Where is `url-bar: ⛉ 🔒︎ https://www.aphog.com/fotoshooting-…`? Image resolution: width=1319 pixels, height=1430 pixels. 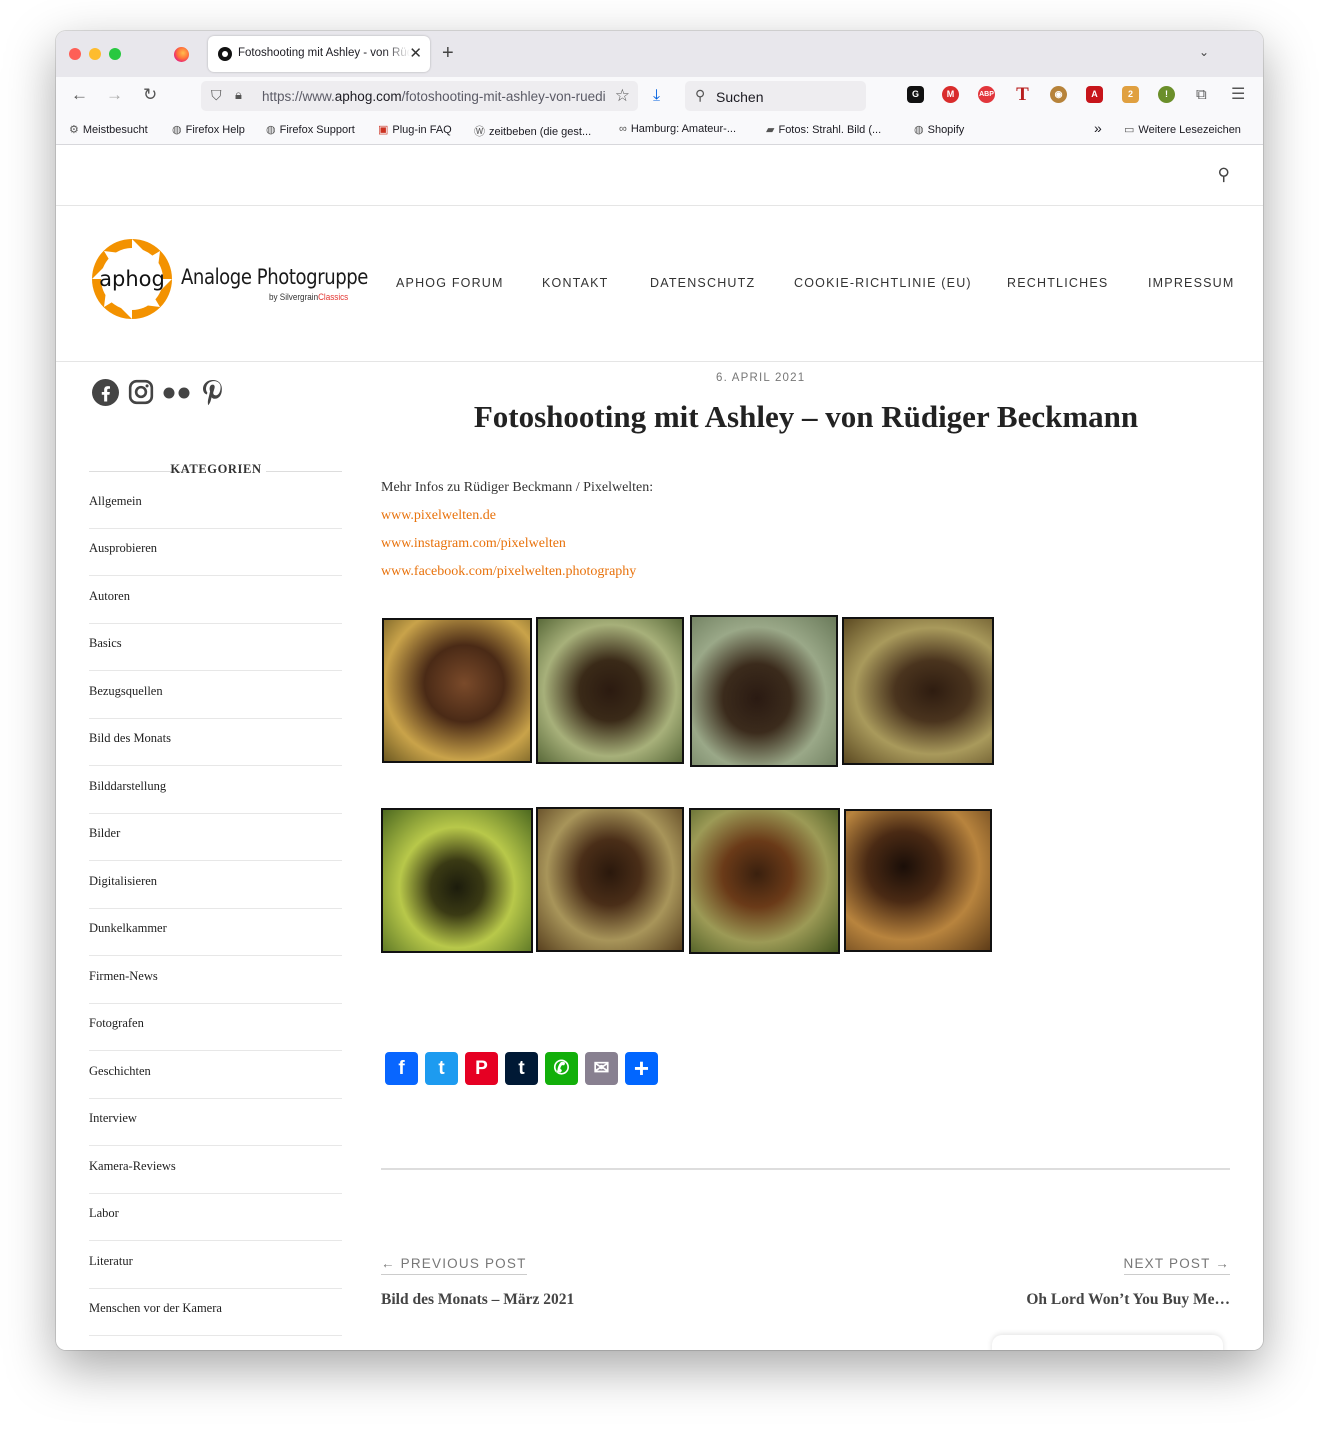
url-bar: ⛉ 🔒︎ https://www.aphog.com/fotoshooting-… is located at coordinates (419, 96).